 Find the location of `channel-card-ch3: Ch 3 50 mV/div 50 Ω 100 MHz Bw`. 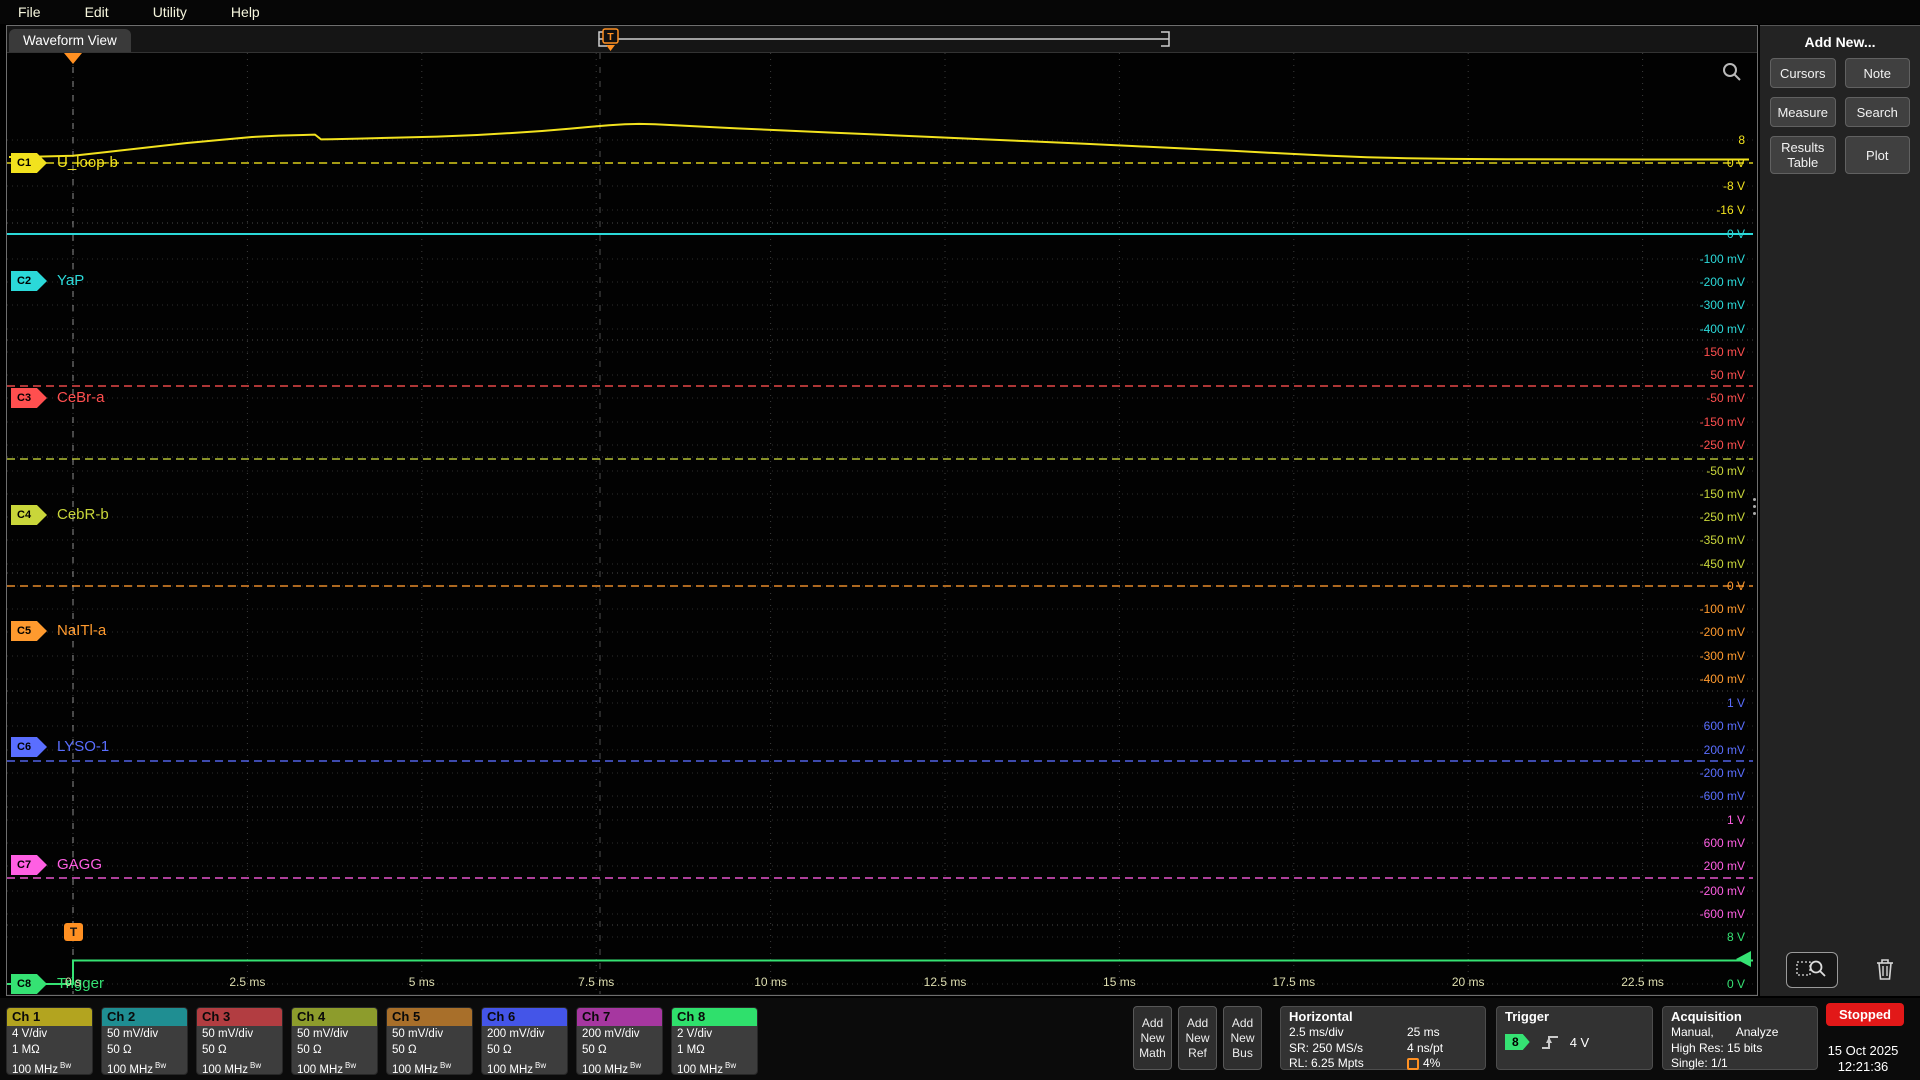

channel-card-ch3: Ch 3 50 mV/div 50 Ω 100 MHz Bw is located at coordinates (239, 1041).